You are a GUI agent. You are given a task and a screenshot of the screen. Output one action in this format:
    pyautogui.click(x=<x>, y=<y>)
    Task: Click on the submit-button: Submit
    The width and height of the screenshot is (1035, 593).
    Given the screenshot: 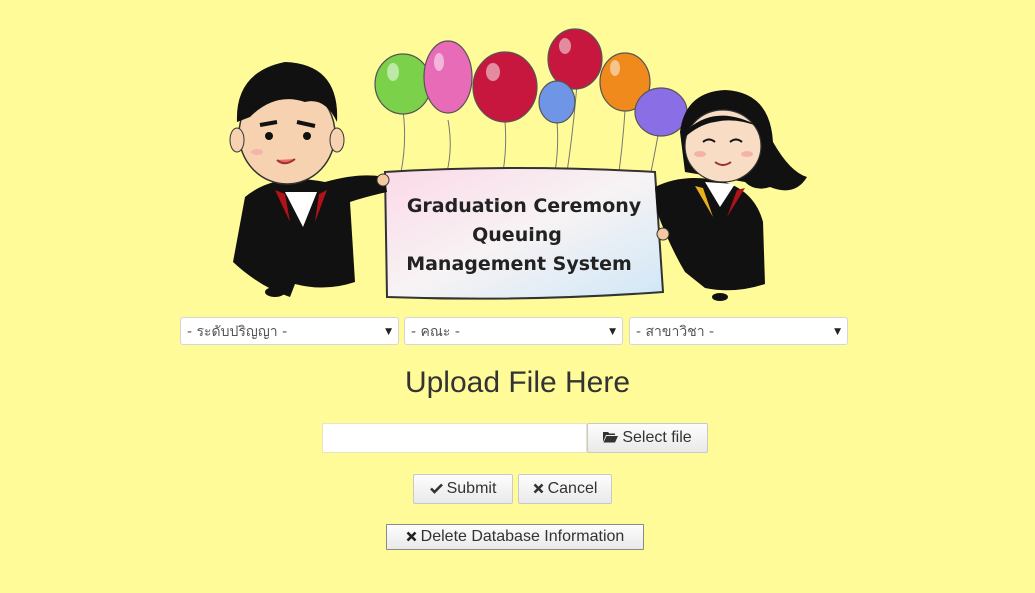 What is the action you would take?
    pyautogui.click(x=463, y=489)
    